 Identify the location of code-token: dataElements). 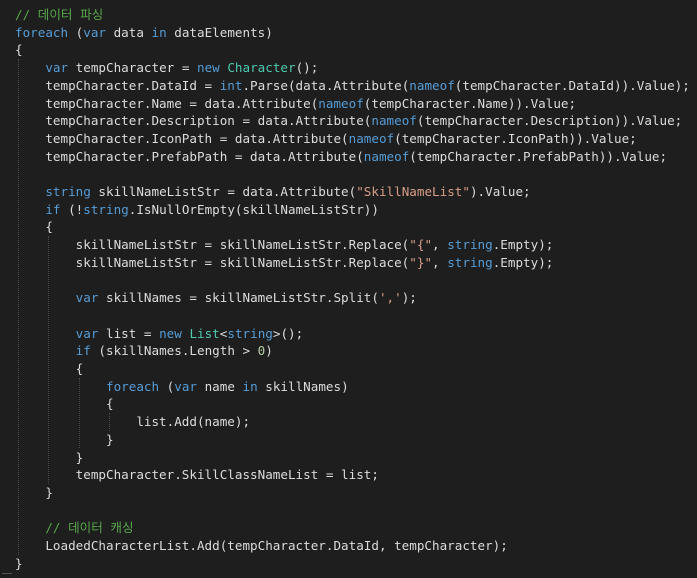
(219, 32).